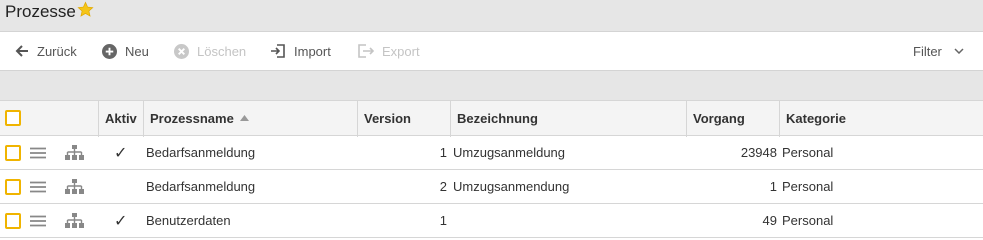  Describe the element at coordinates (719, 118) in the screenshot. I see `header-vorgang: Vorgang` at that location.